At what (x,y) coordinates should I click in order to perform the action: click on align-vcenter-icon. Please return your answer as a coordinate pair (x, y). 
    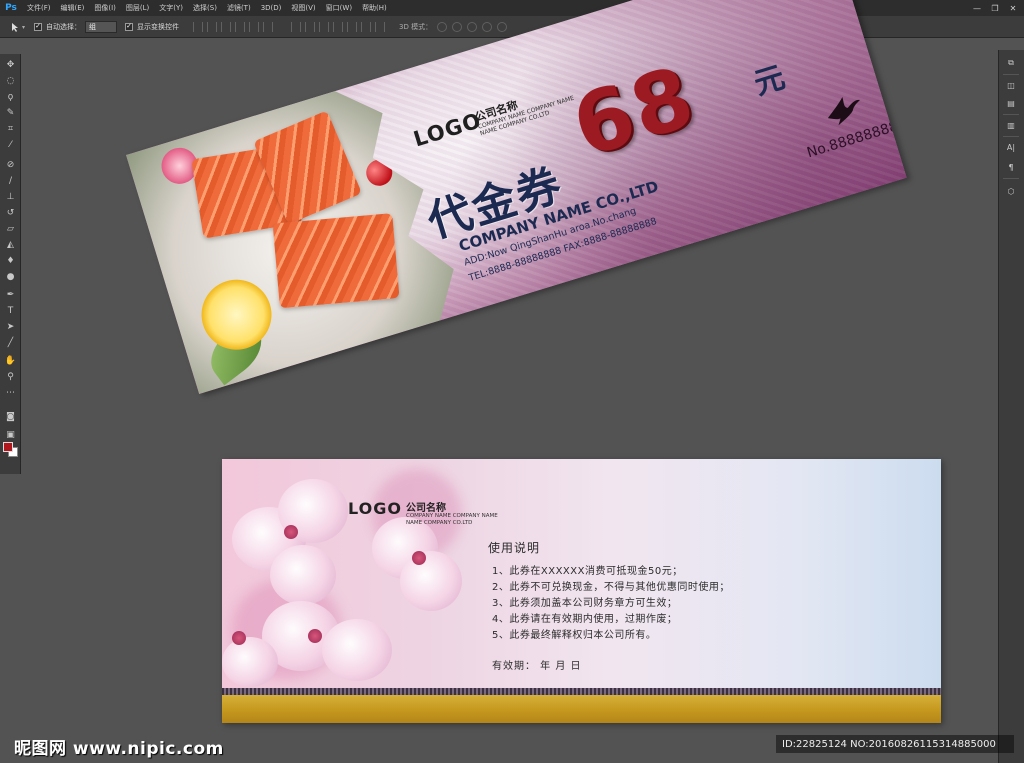
    Looking at the image, I should click on (212, 26).